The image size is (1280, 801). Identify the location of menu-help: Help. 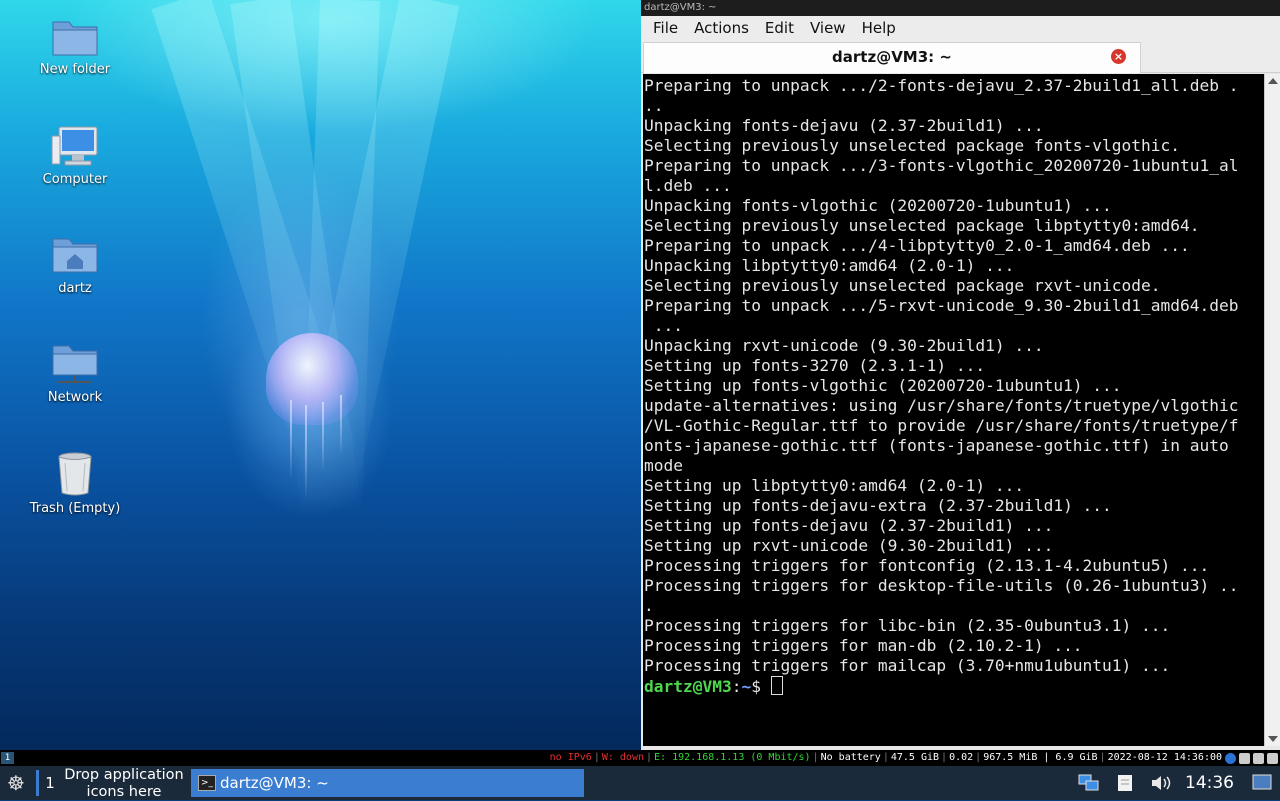
(879, 28).